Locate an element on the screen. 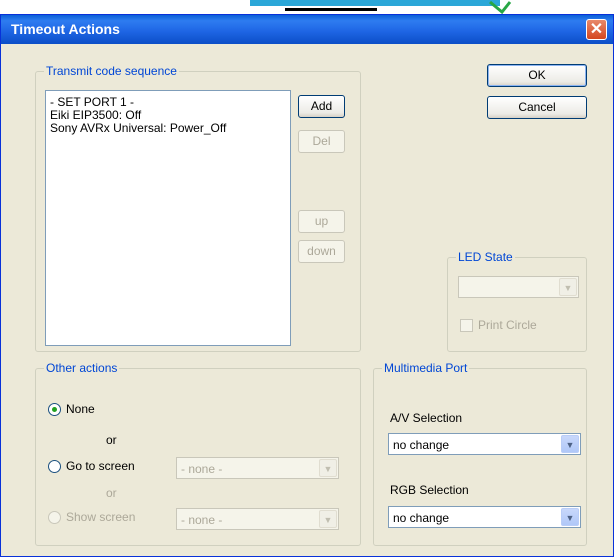 This screenshot has height=557, width=614. list-item: Eiki EIP3500: Off is located at coordinates (95, 115).